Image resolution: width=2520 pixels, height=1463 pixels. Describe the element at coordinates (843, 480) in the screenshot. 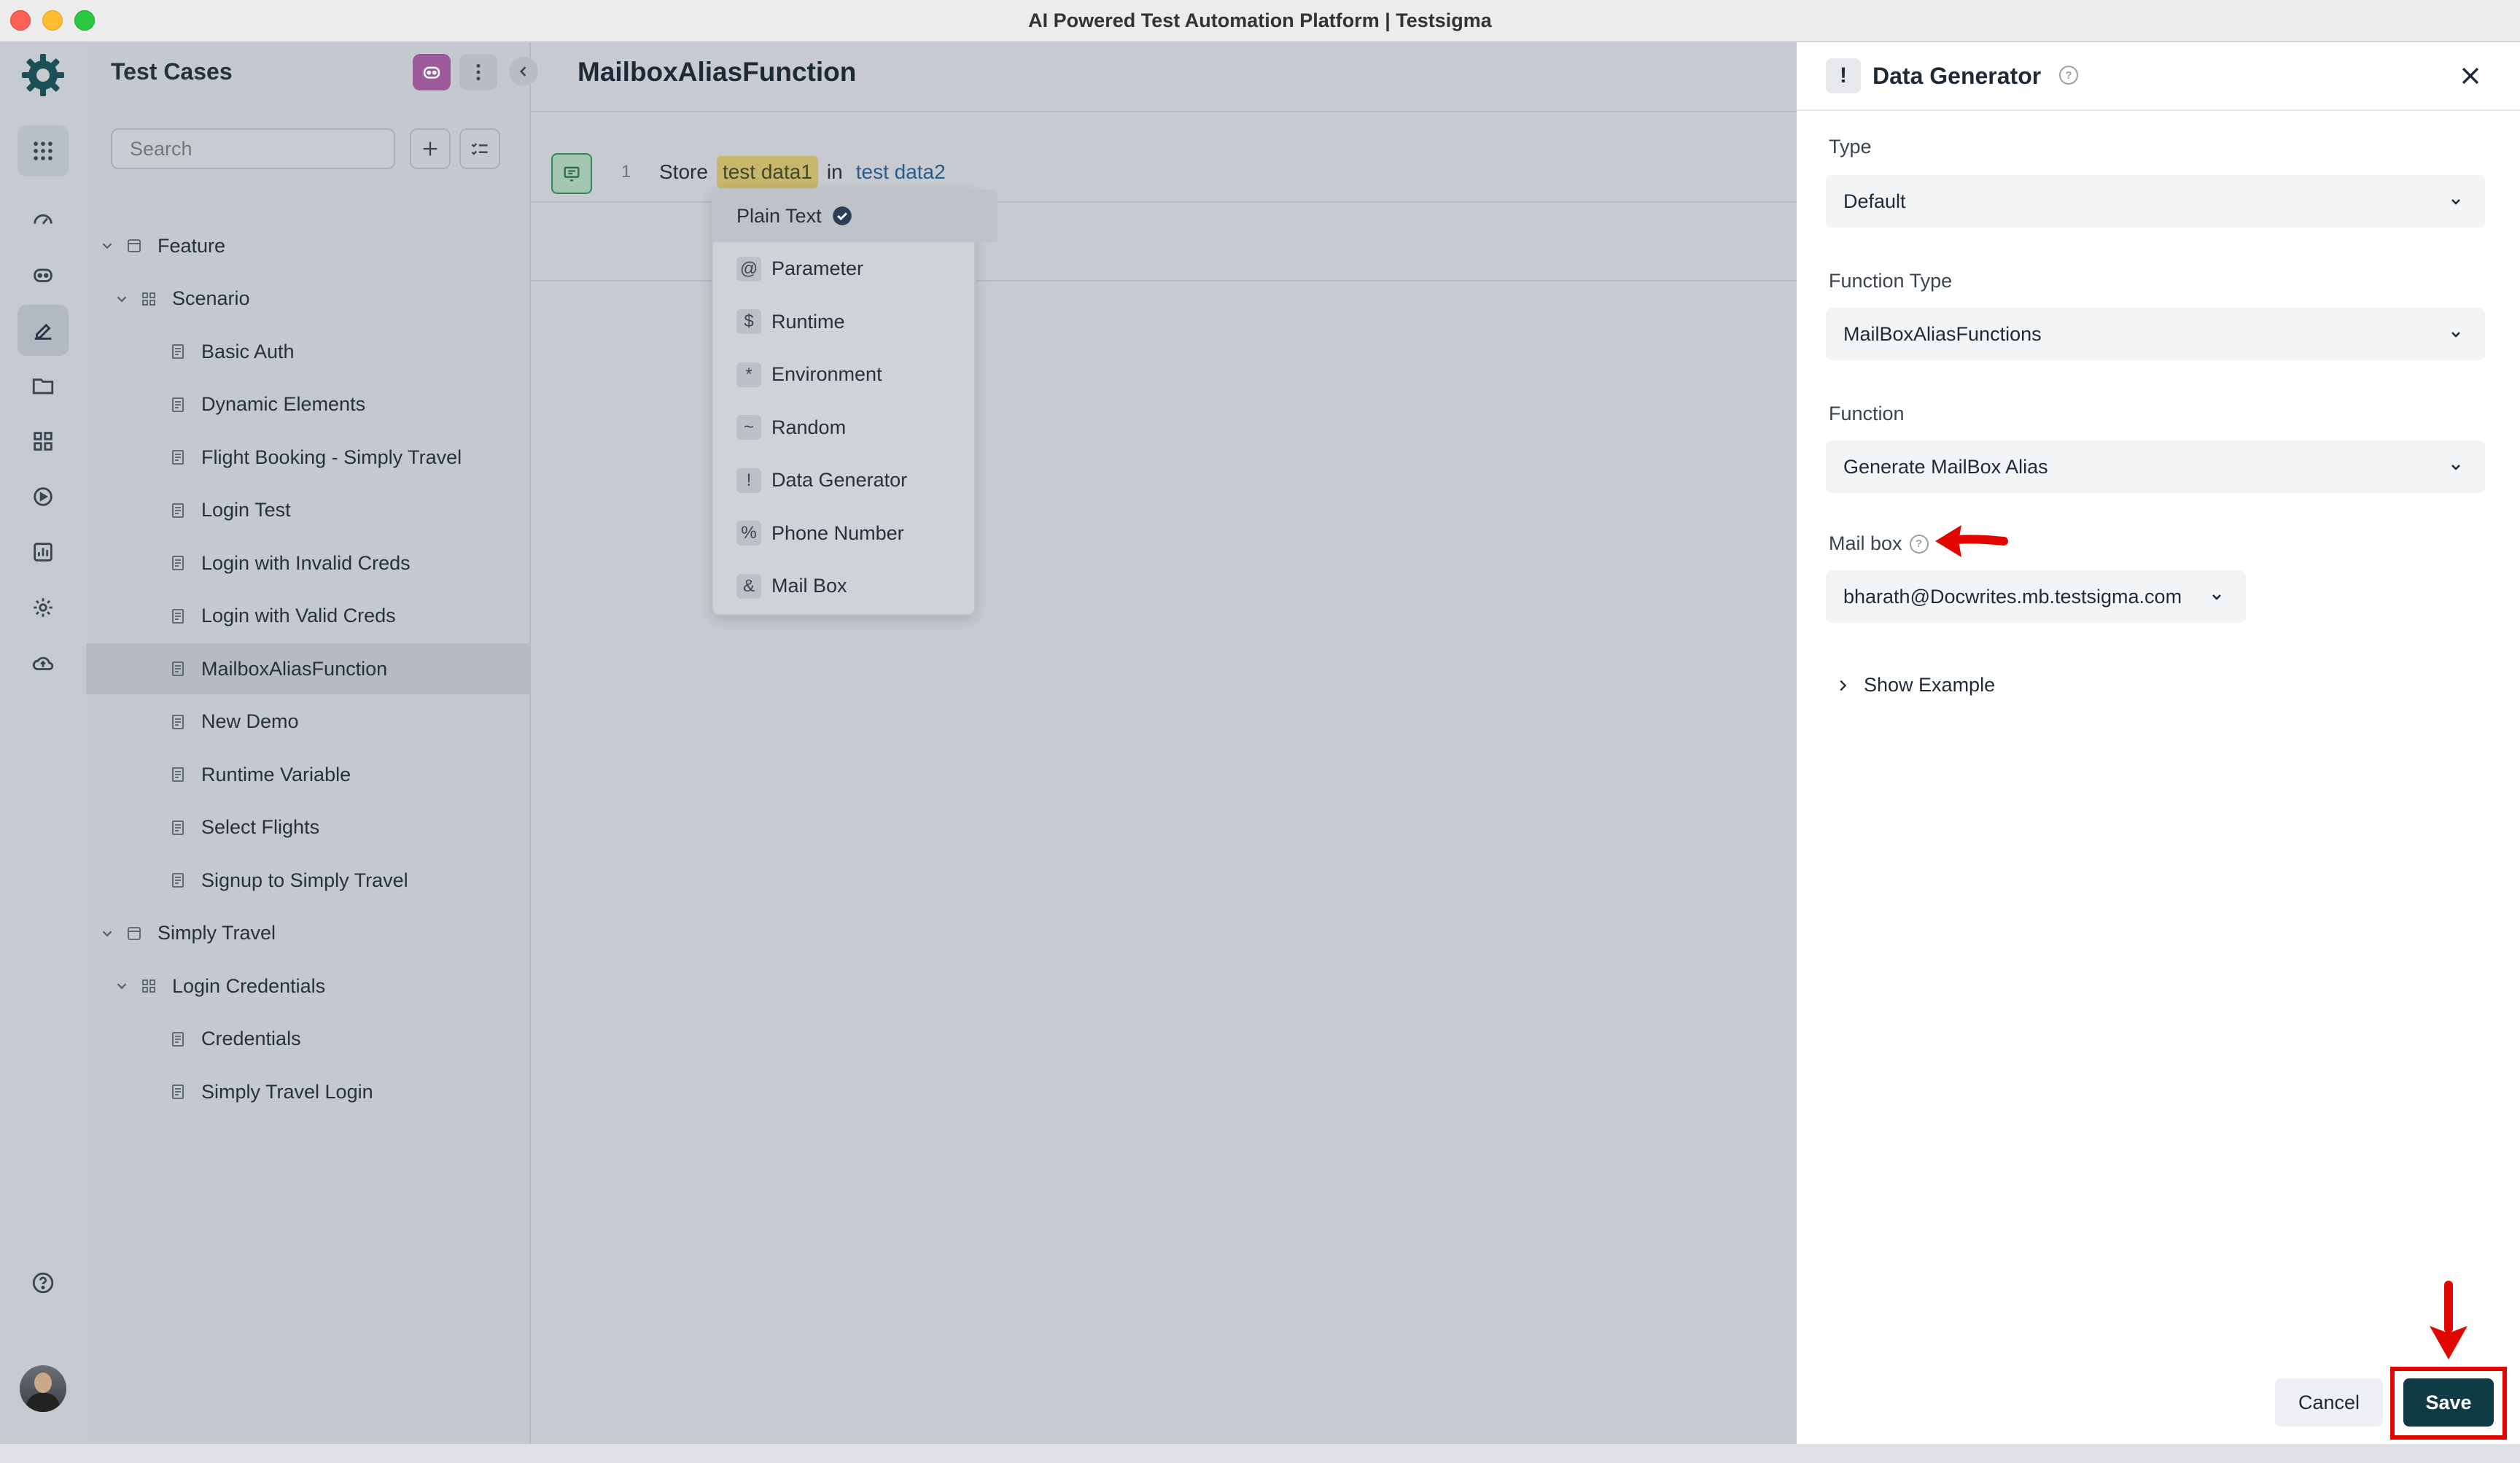

I see `data-type-option: ! Data Generator` at that location.